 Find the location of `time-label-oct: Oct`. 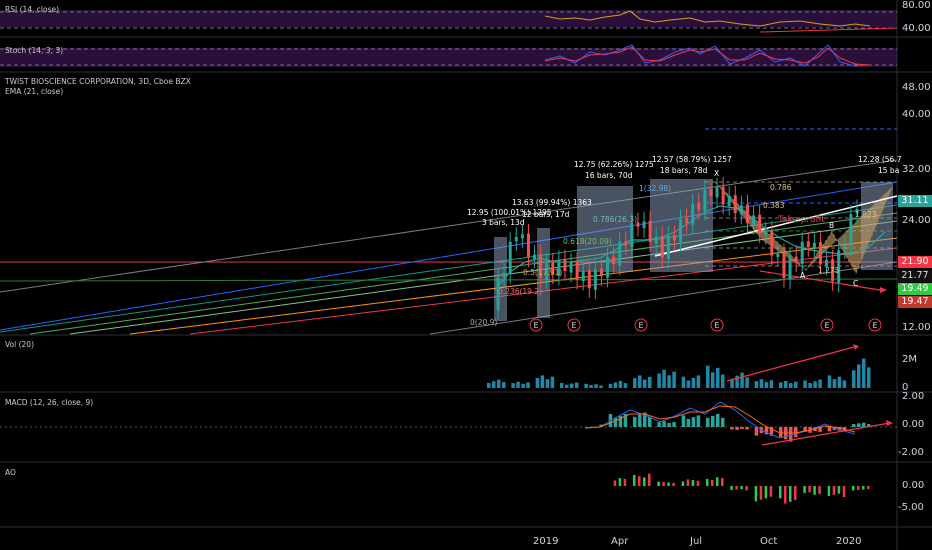

time-label-oct: Oct is located at coordinates (769, 541).